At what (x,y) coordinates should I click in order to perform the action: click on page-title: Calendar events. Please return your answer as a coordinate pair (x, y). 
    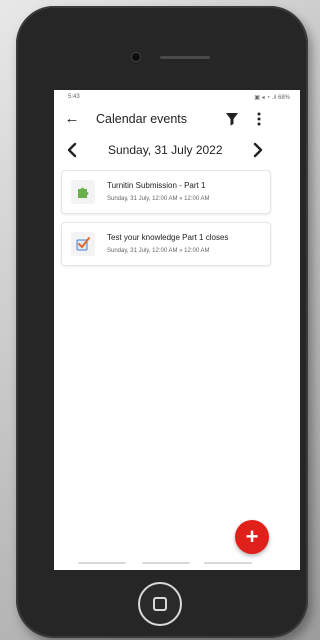
    Looking at the image, I should click on (142, 119).